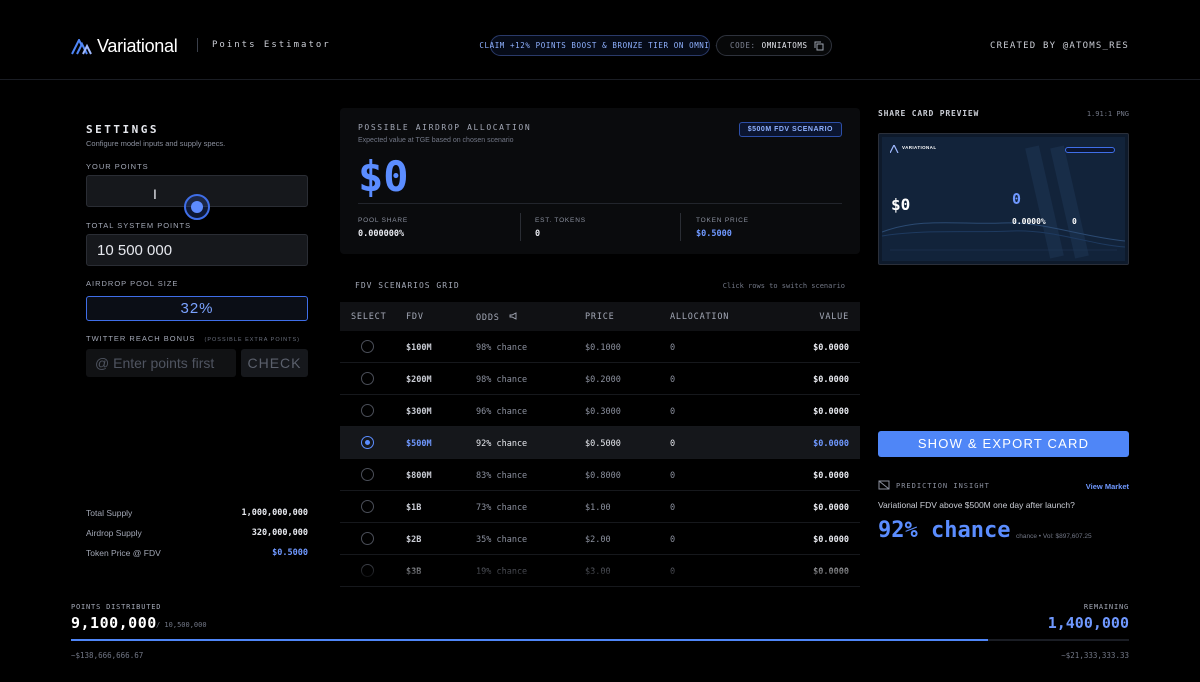 This screenshot has width=1200, height=682. I want to click on stat-divider, so click(680, 227).